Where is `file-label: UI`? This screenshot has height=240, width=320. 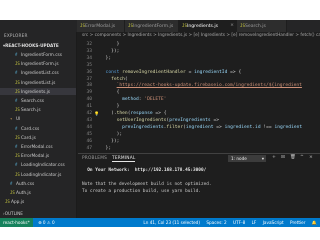 file-label: UI is located at coordinates (18, 120).